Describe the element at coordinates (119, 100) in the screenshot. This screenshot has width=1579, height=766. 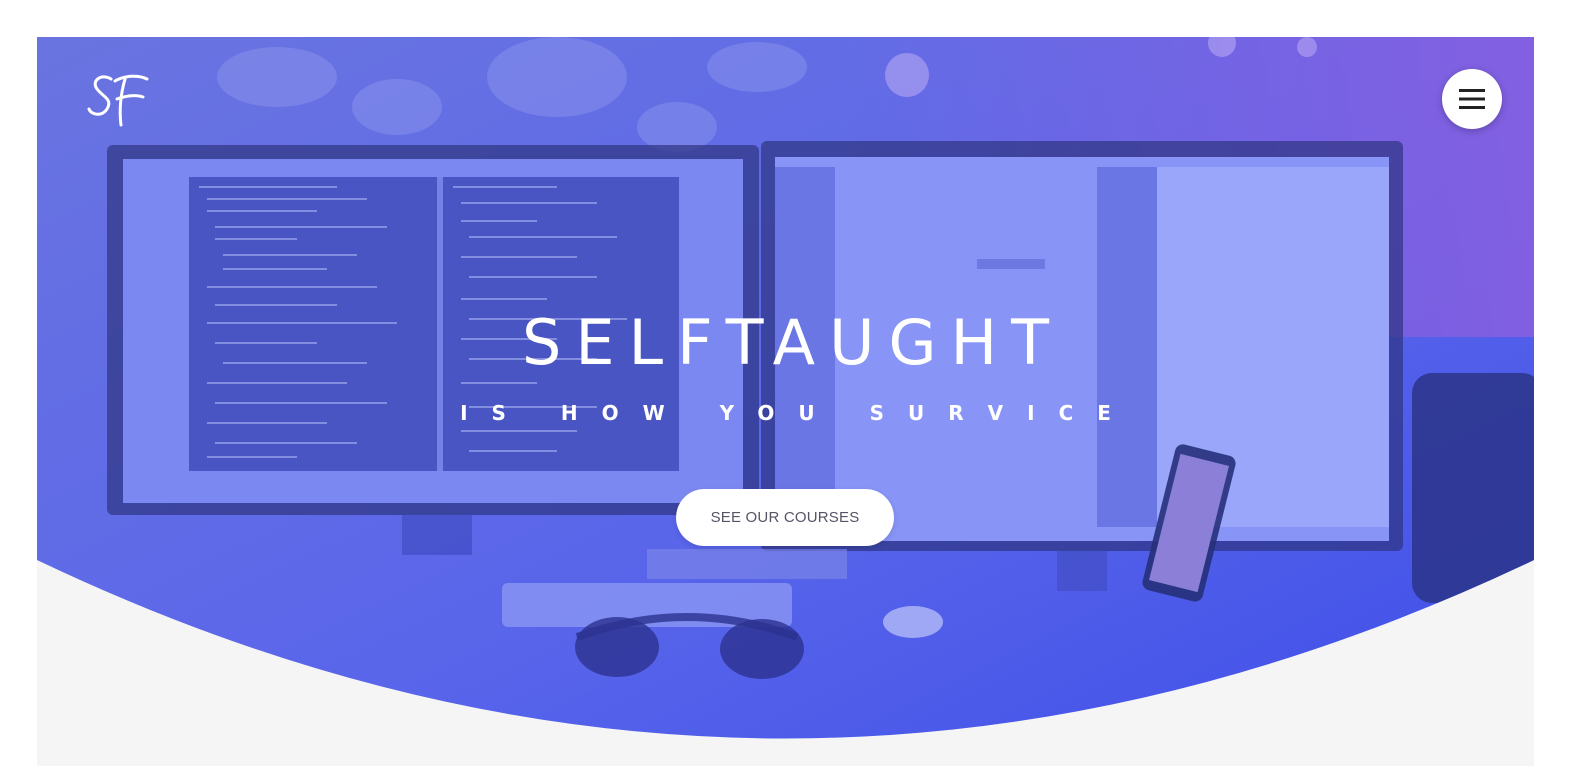
I see `sf-logo-icon` at that location.